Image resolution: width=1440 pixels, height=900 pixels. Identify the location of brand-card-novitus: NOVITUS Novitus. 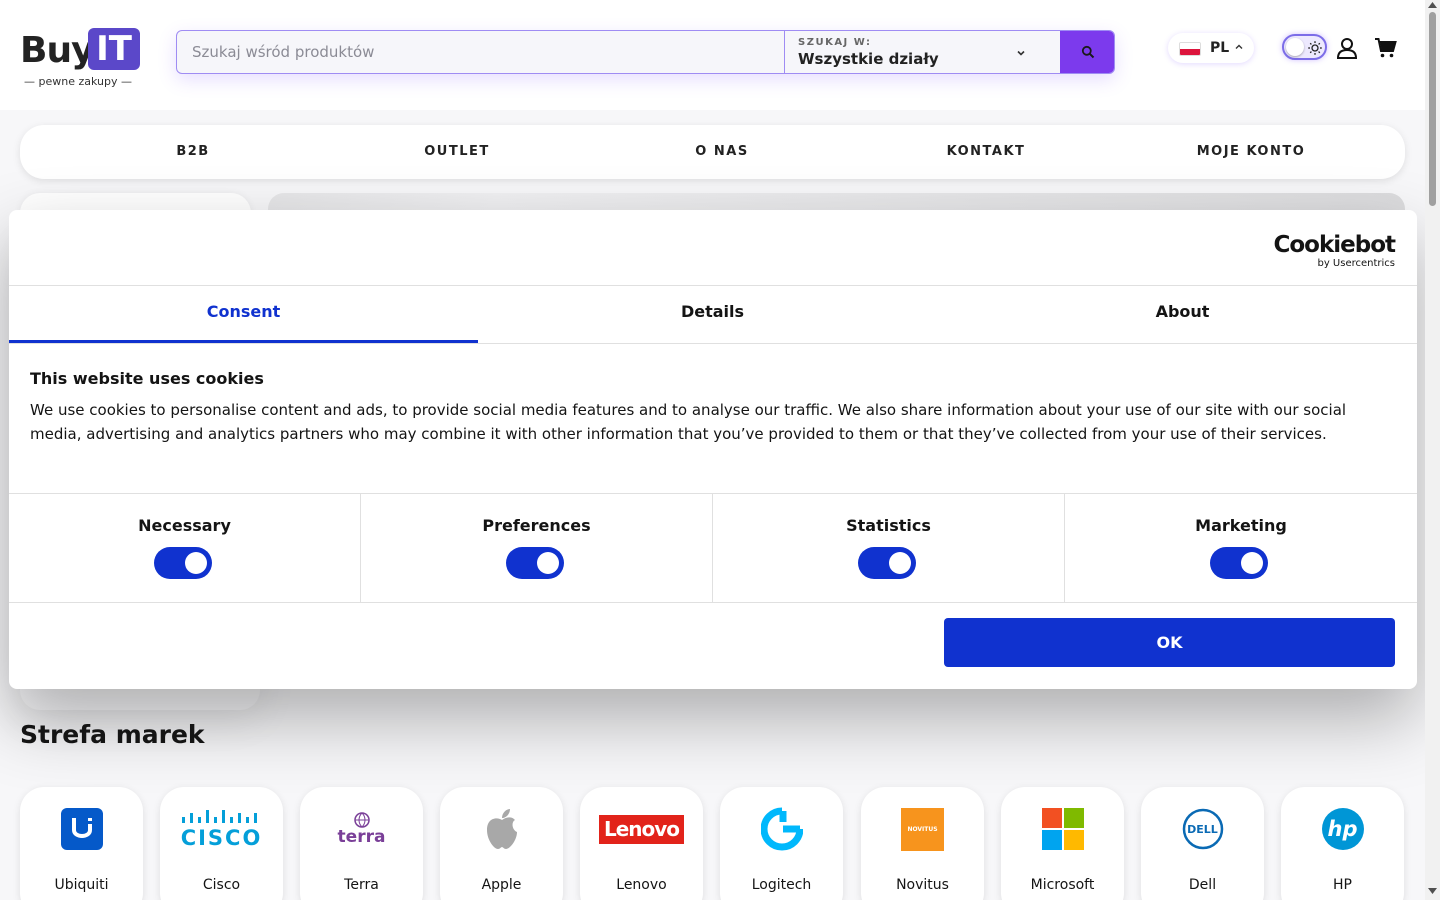
(922, 843).